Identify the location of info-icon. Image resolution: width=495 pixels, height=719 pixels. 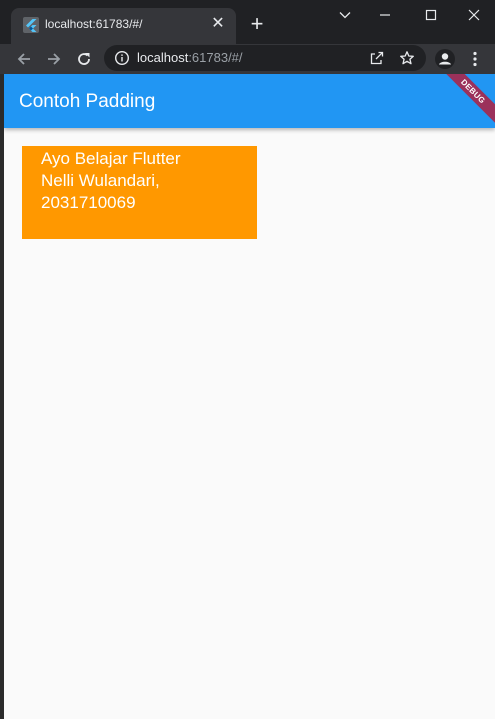
(122, 58).